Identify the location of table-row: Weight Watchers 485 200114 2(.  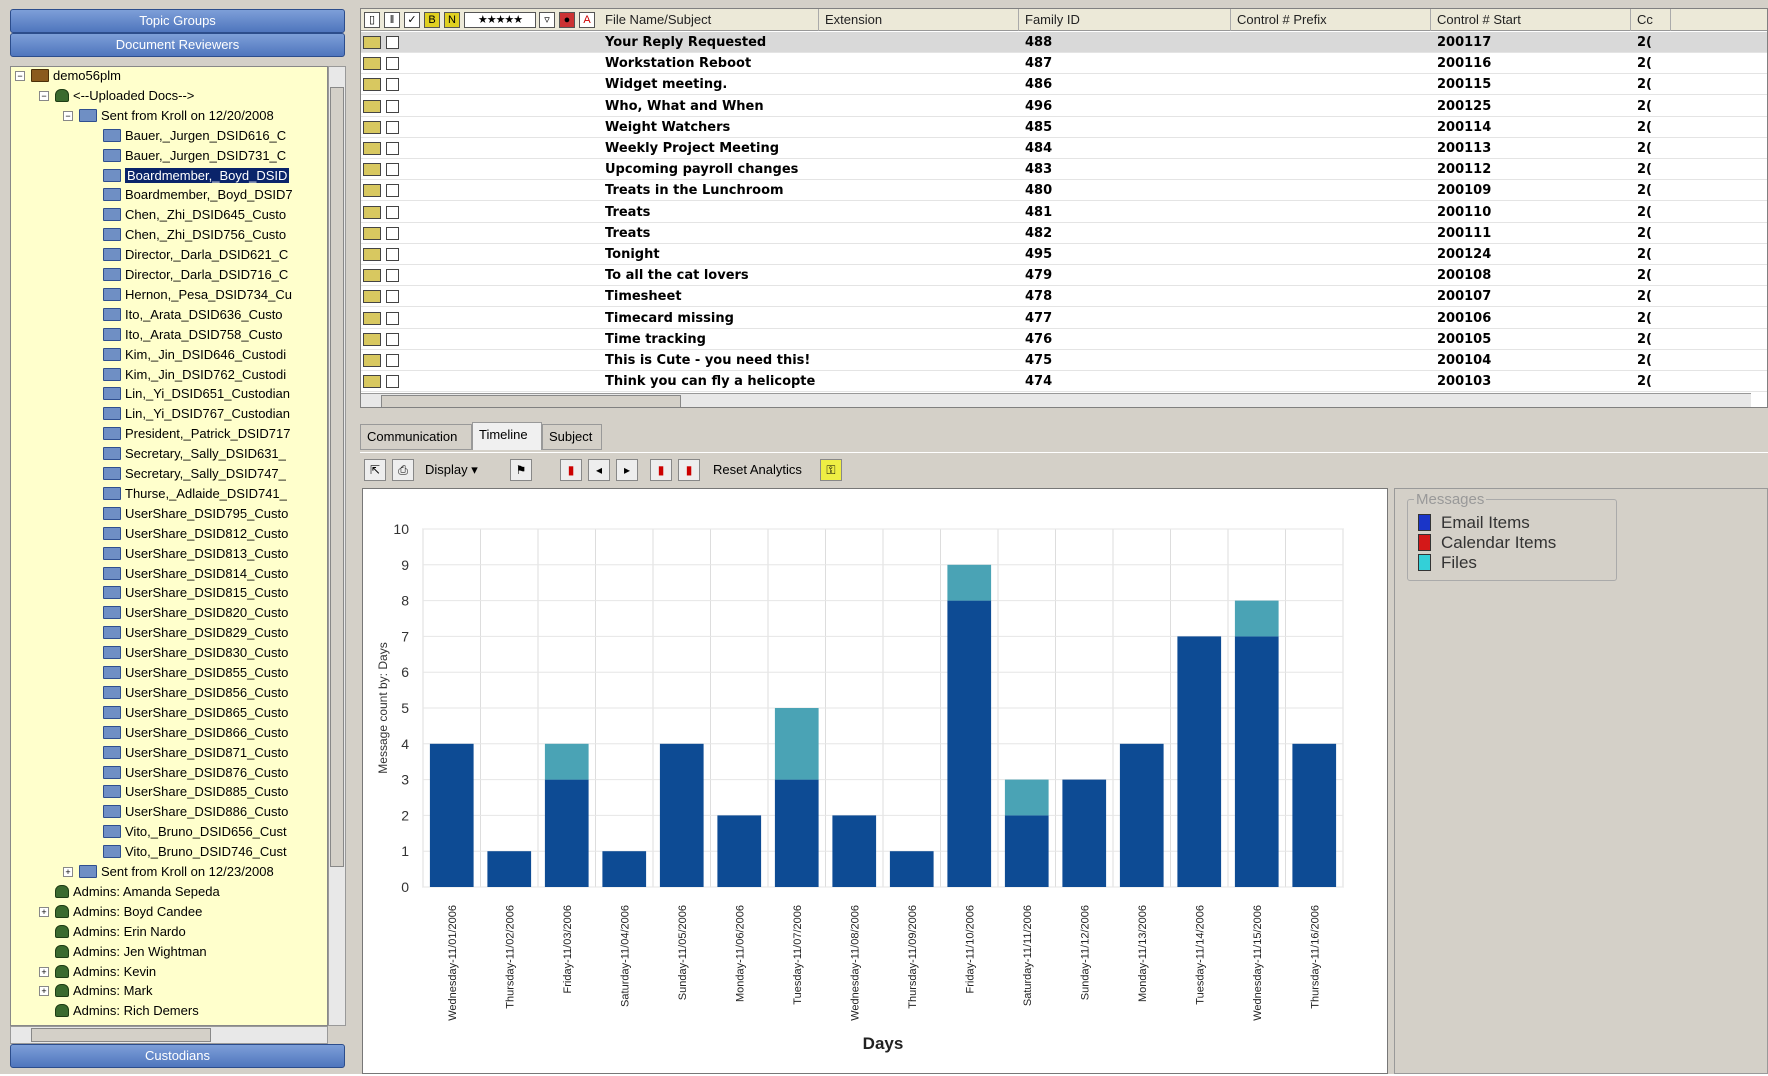
(1064, 127).